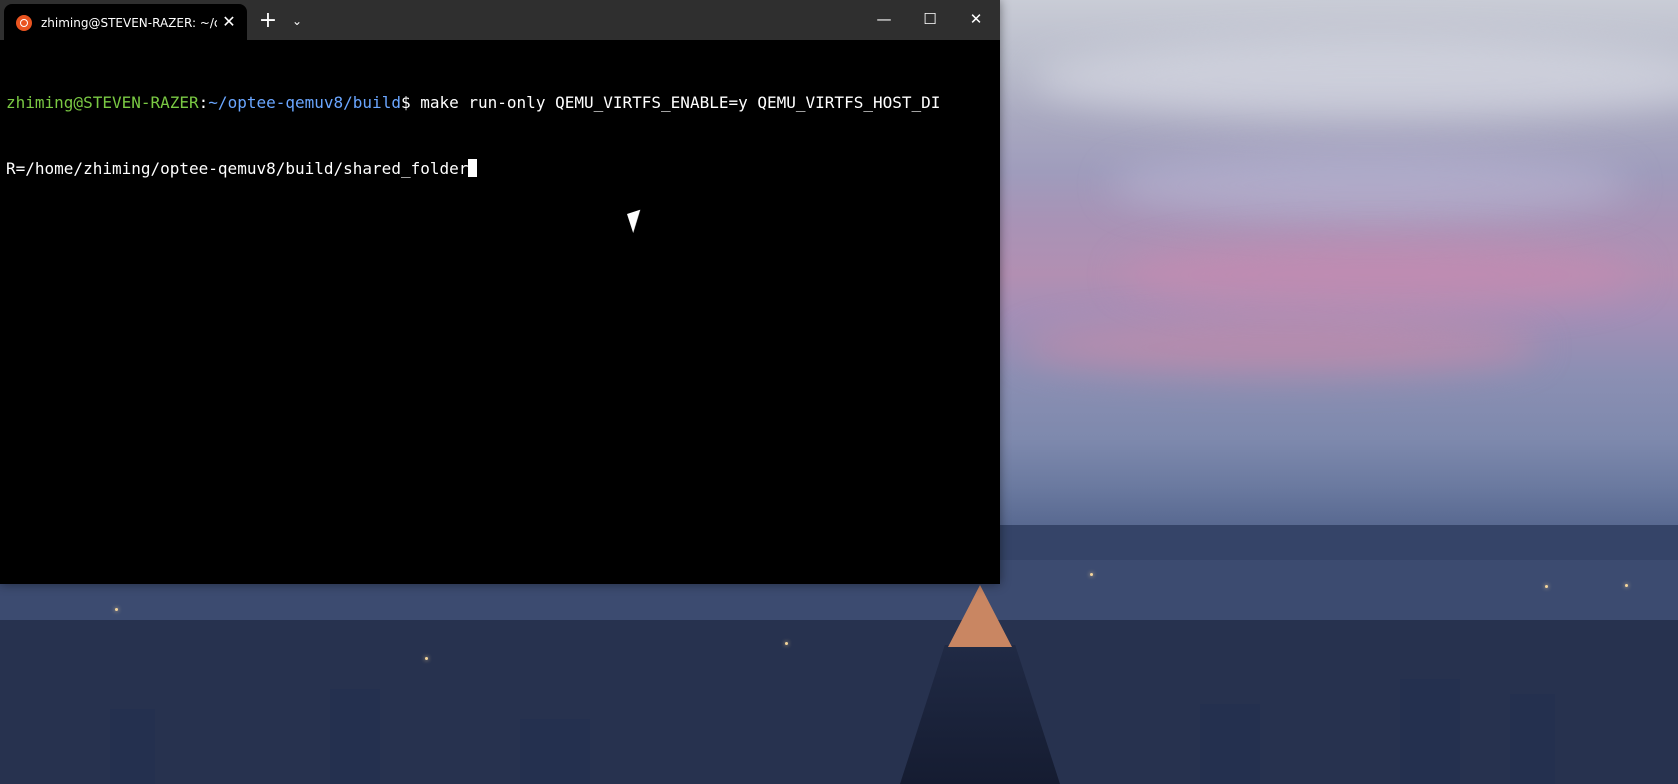  I want to click on tab-dropdown-button: ⌄, so click(297, 21).